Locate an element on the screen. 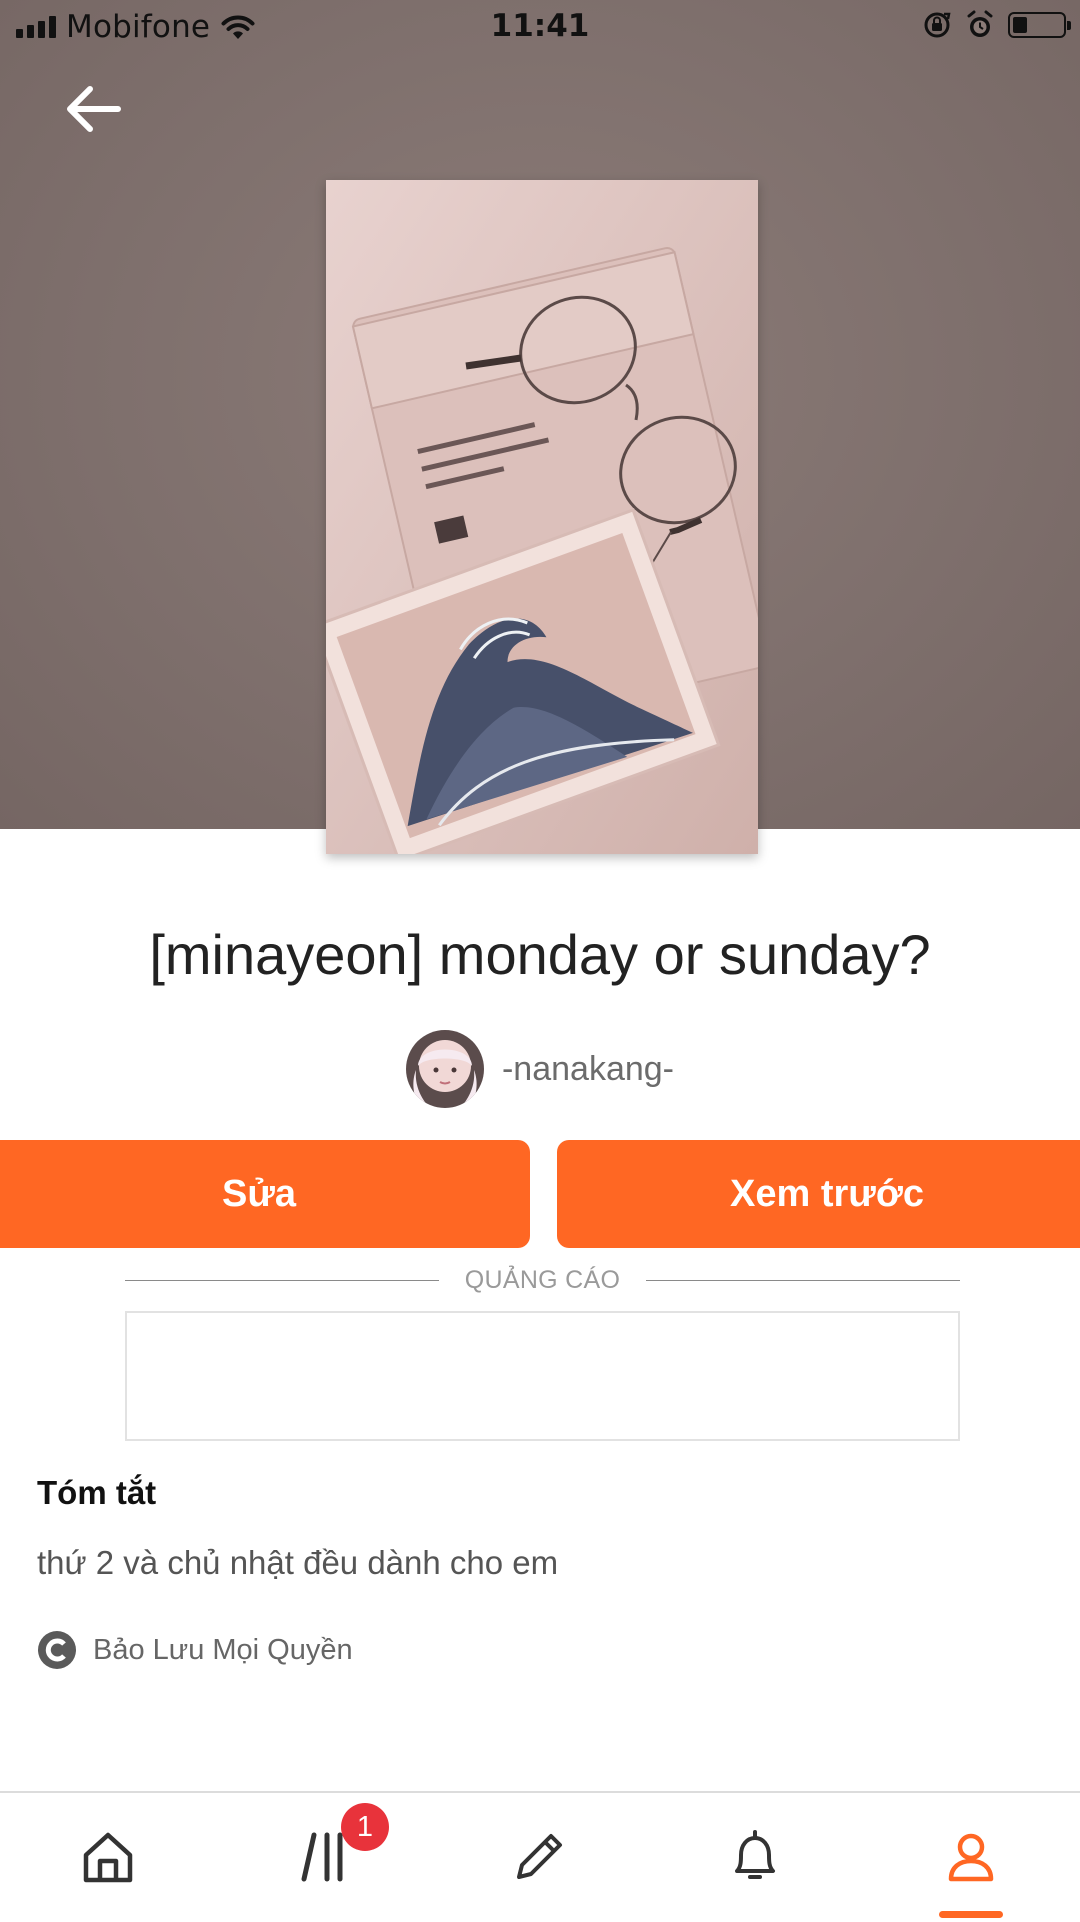  summary-text: thứ 2 và chủ nhật đều dành cho em is located at coordinates (298, 1562).